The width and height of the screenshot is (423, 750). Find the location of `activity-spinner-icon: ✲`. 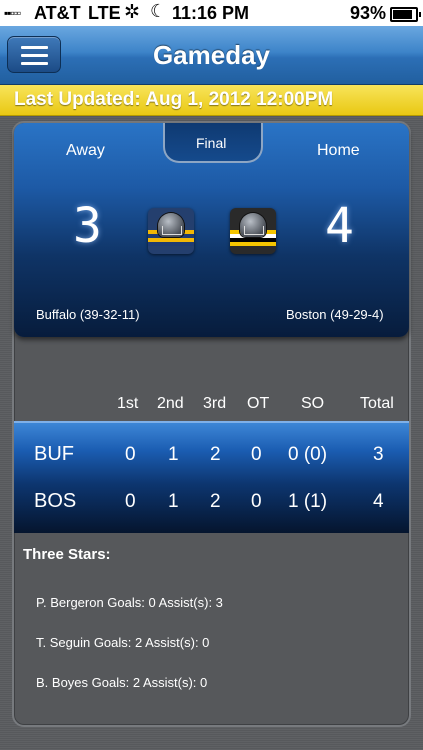

activity-spinner-icon: ✲ is located at coordinates (132, 12).